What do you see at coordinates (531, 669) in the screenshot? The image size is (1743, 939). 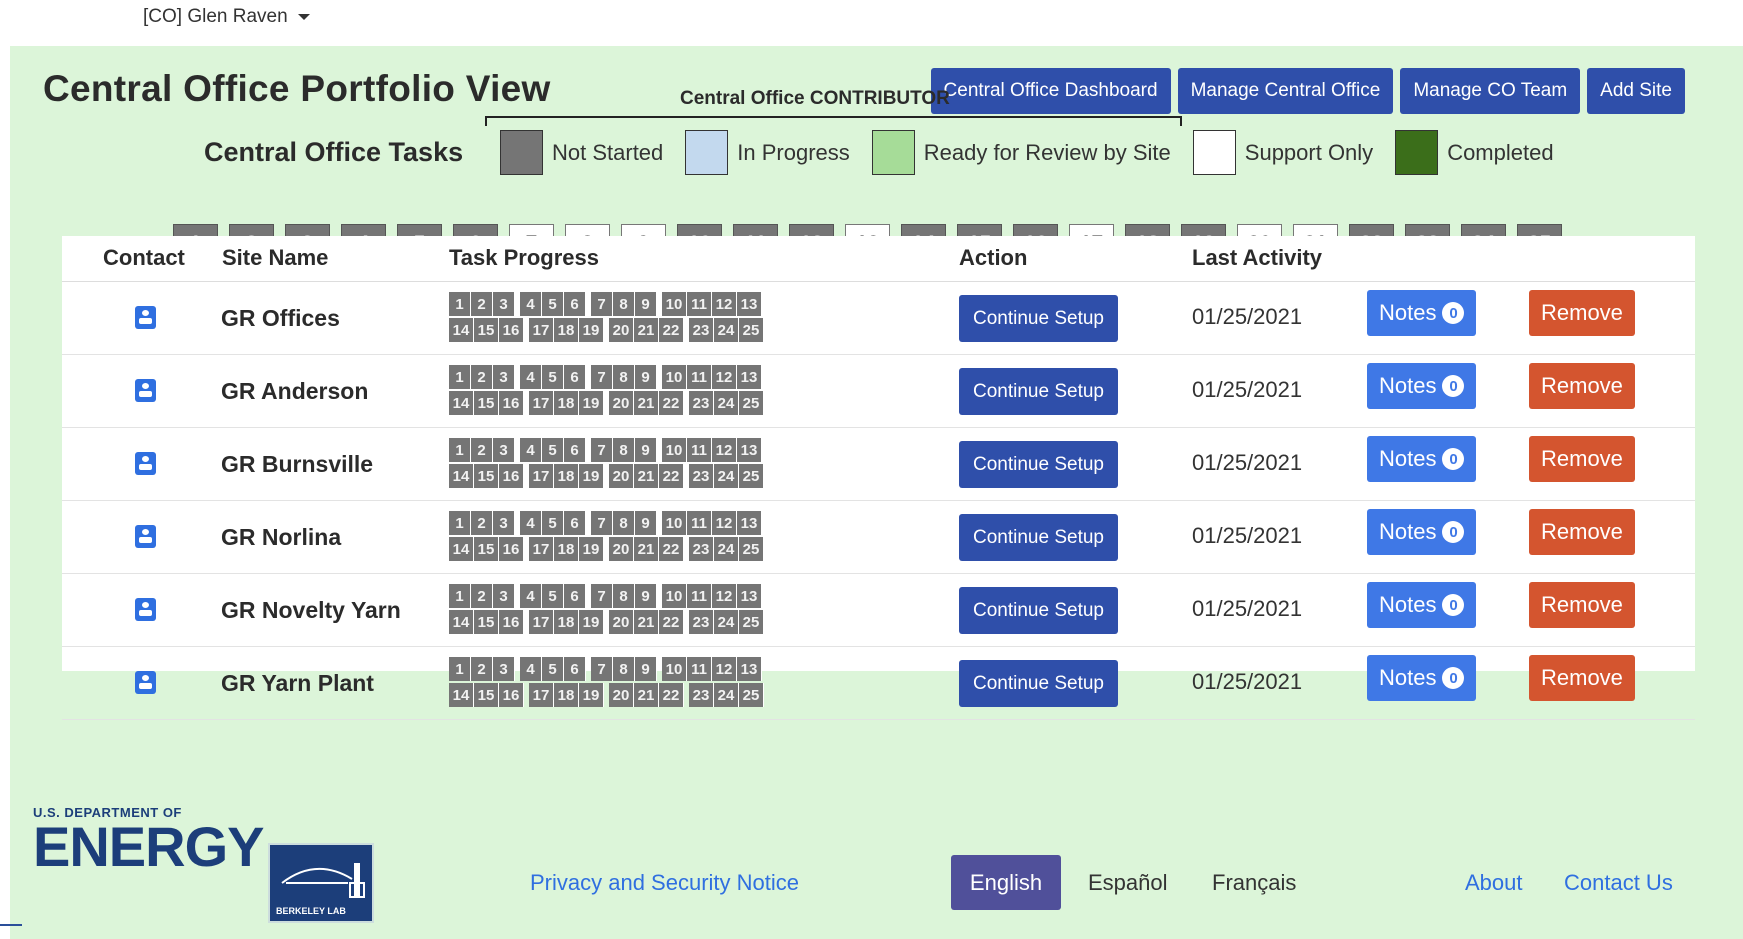 I see `task-progress-box: 4` at bounding box center [531, 669].